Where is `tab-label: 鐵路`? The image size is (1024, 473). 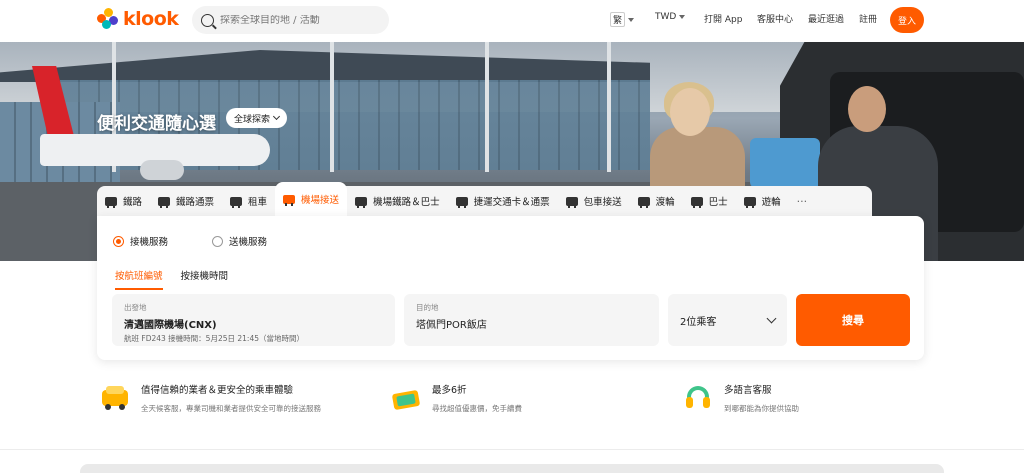
tab-label: 鐵路 is located at coordinates (133, 202).